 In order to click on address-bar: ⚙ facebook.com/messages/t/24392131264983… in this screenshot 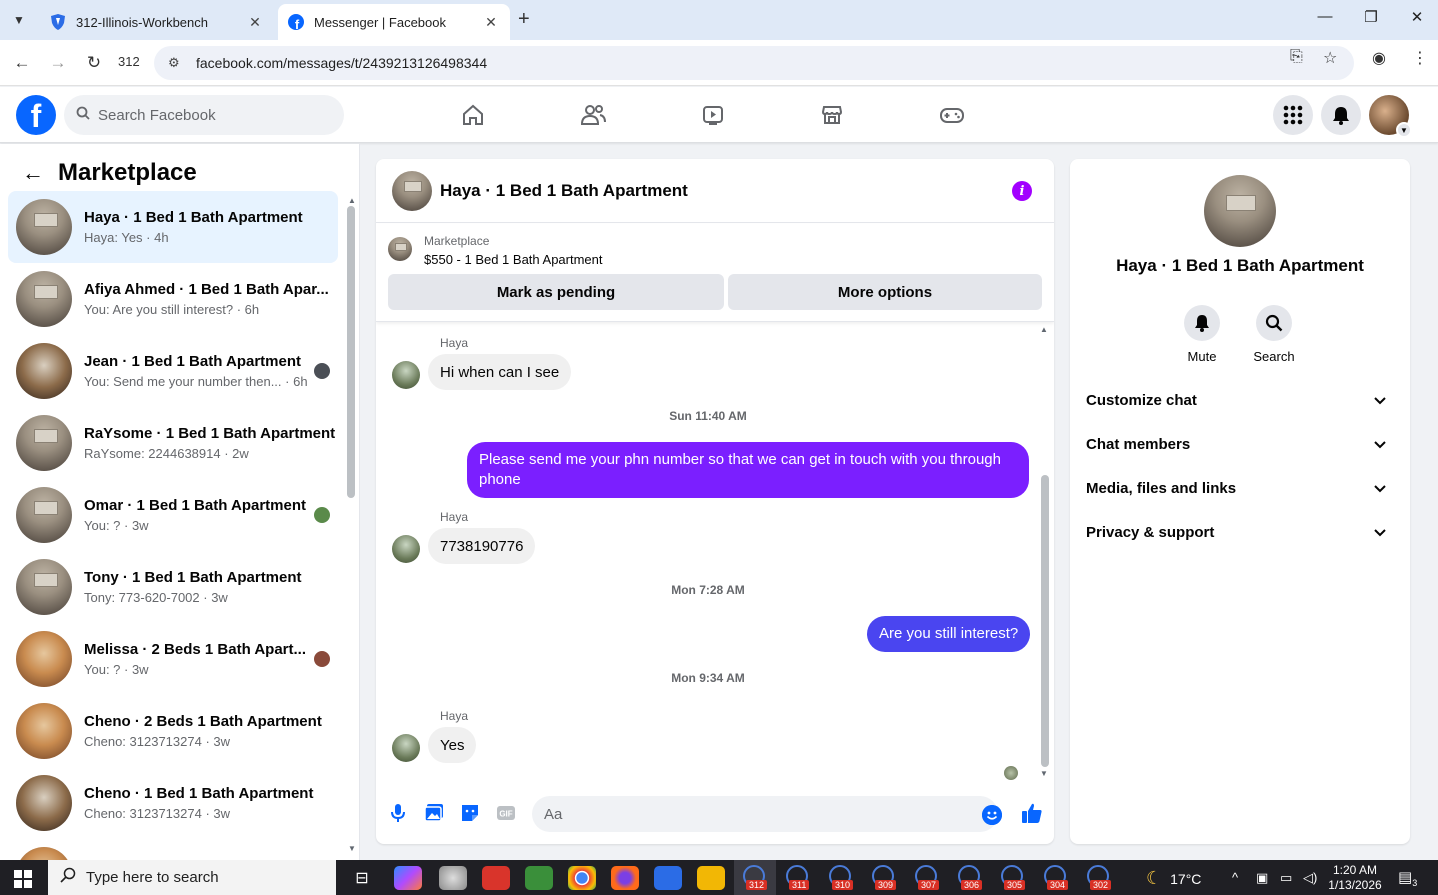, I will do `click(754, 63)`.